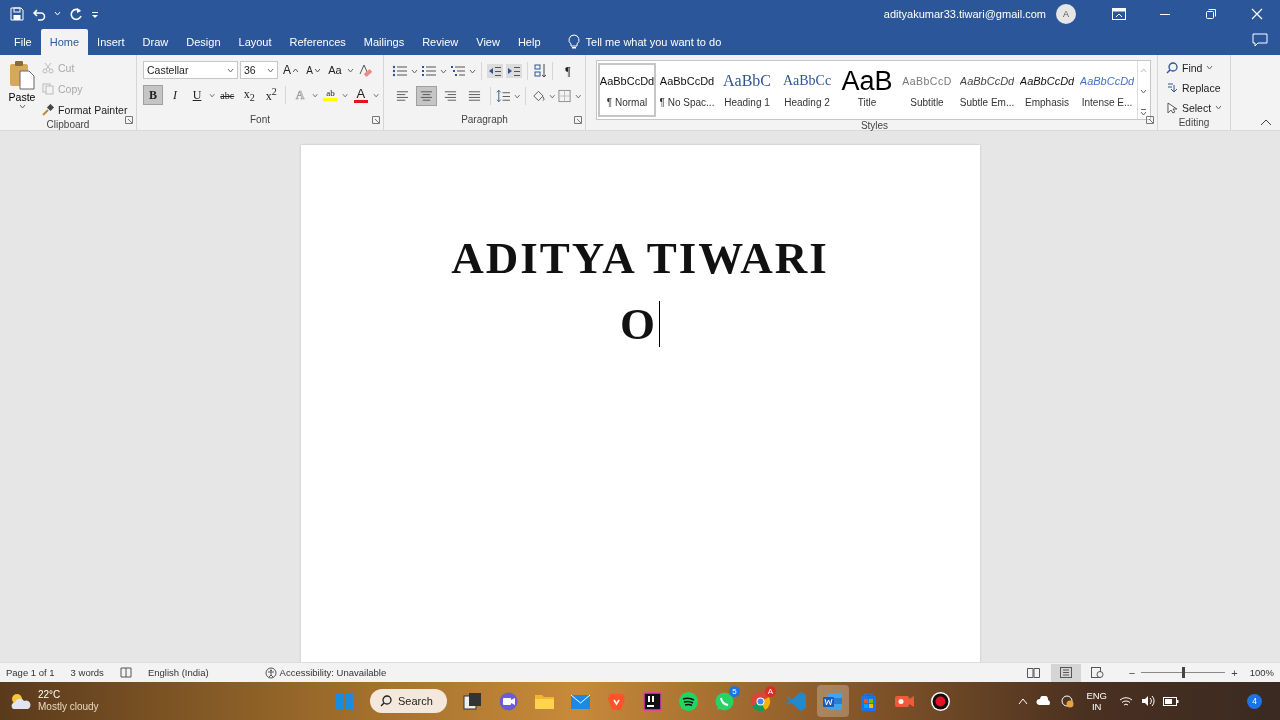  Describe the element at coordinates (1172, 107) in the screenshot. I see `pointer-icon` at that location.